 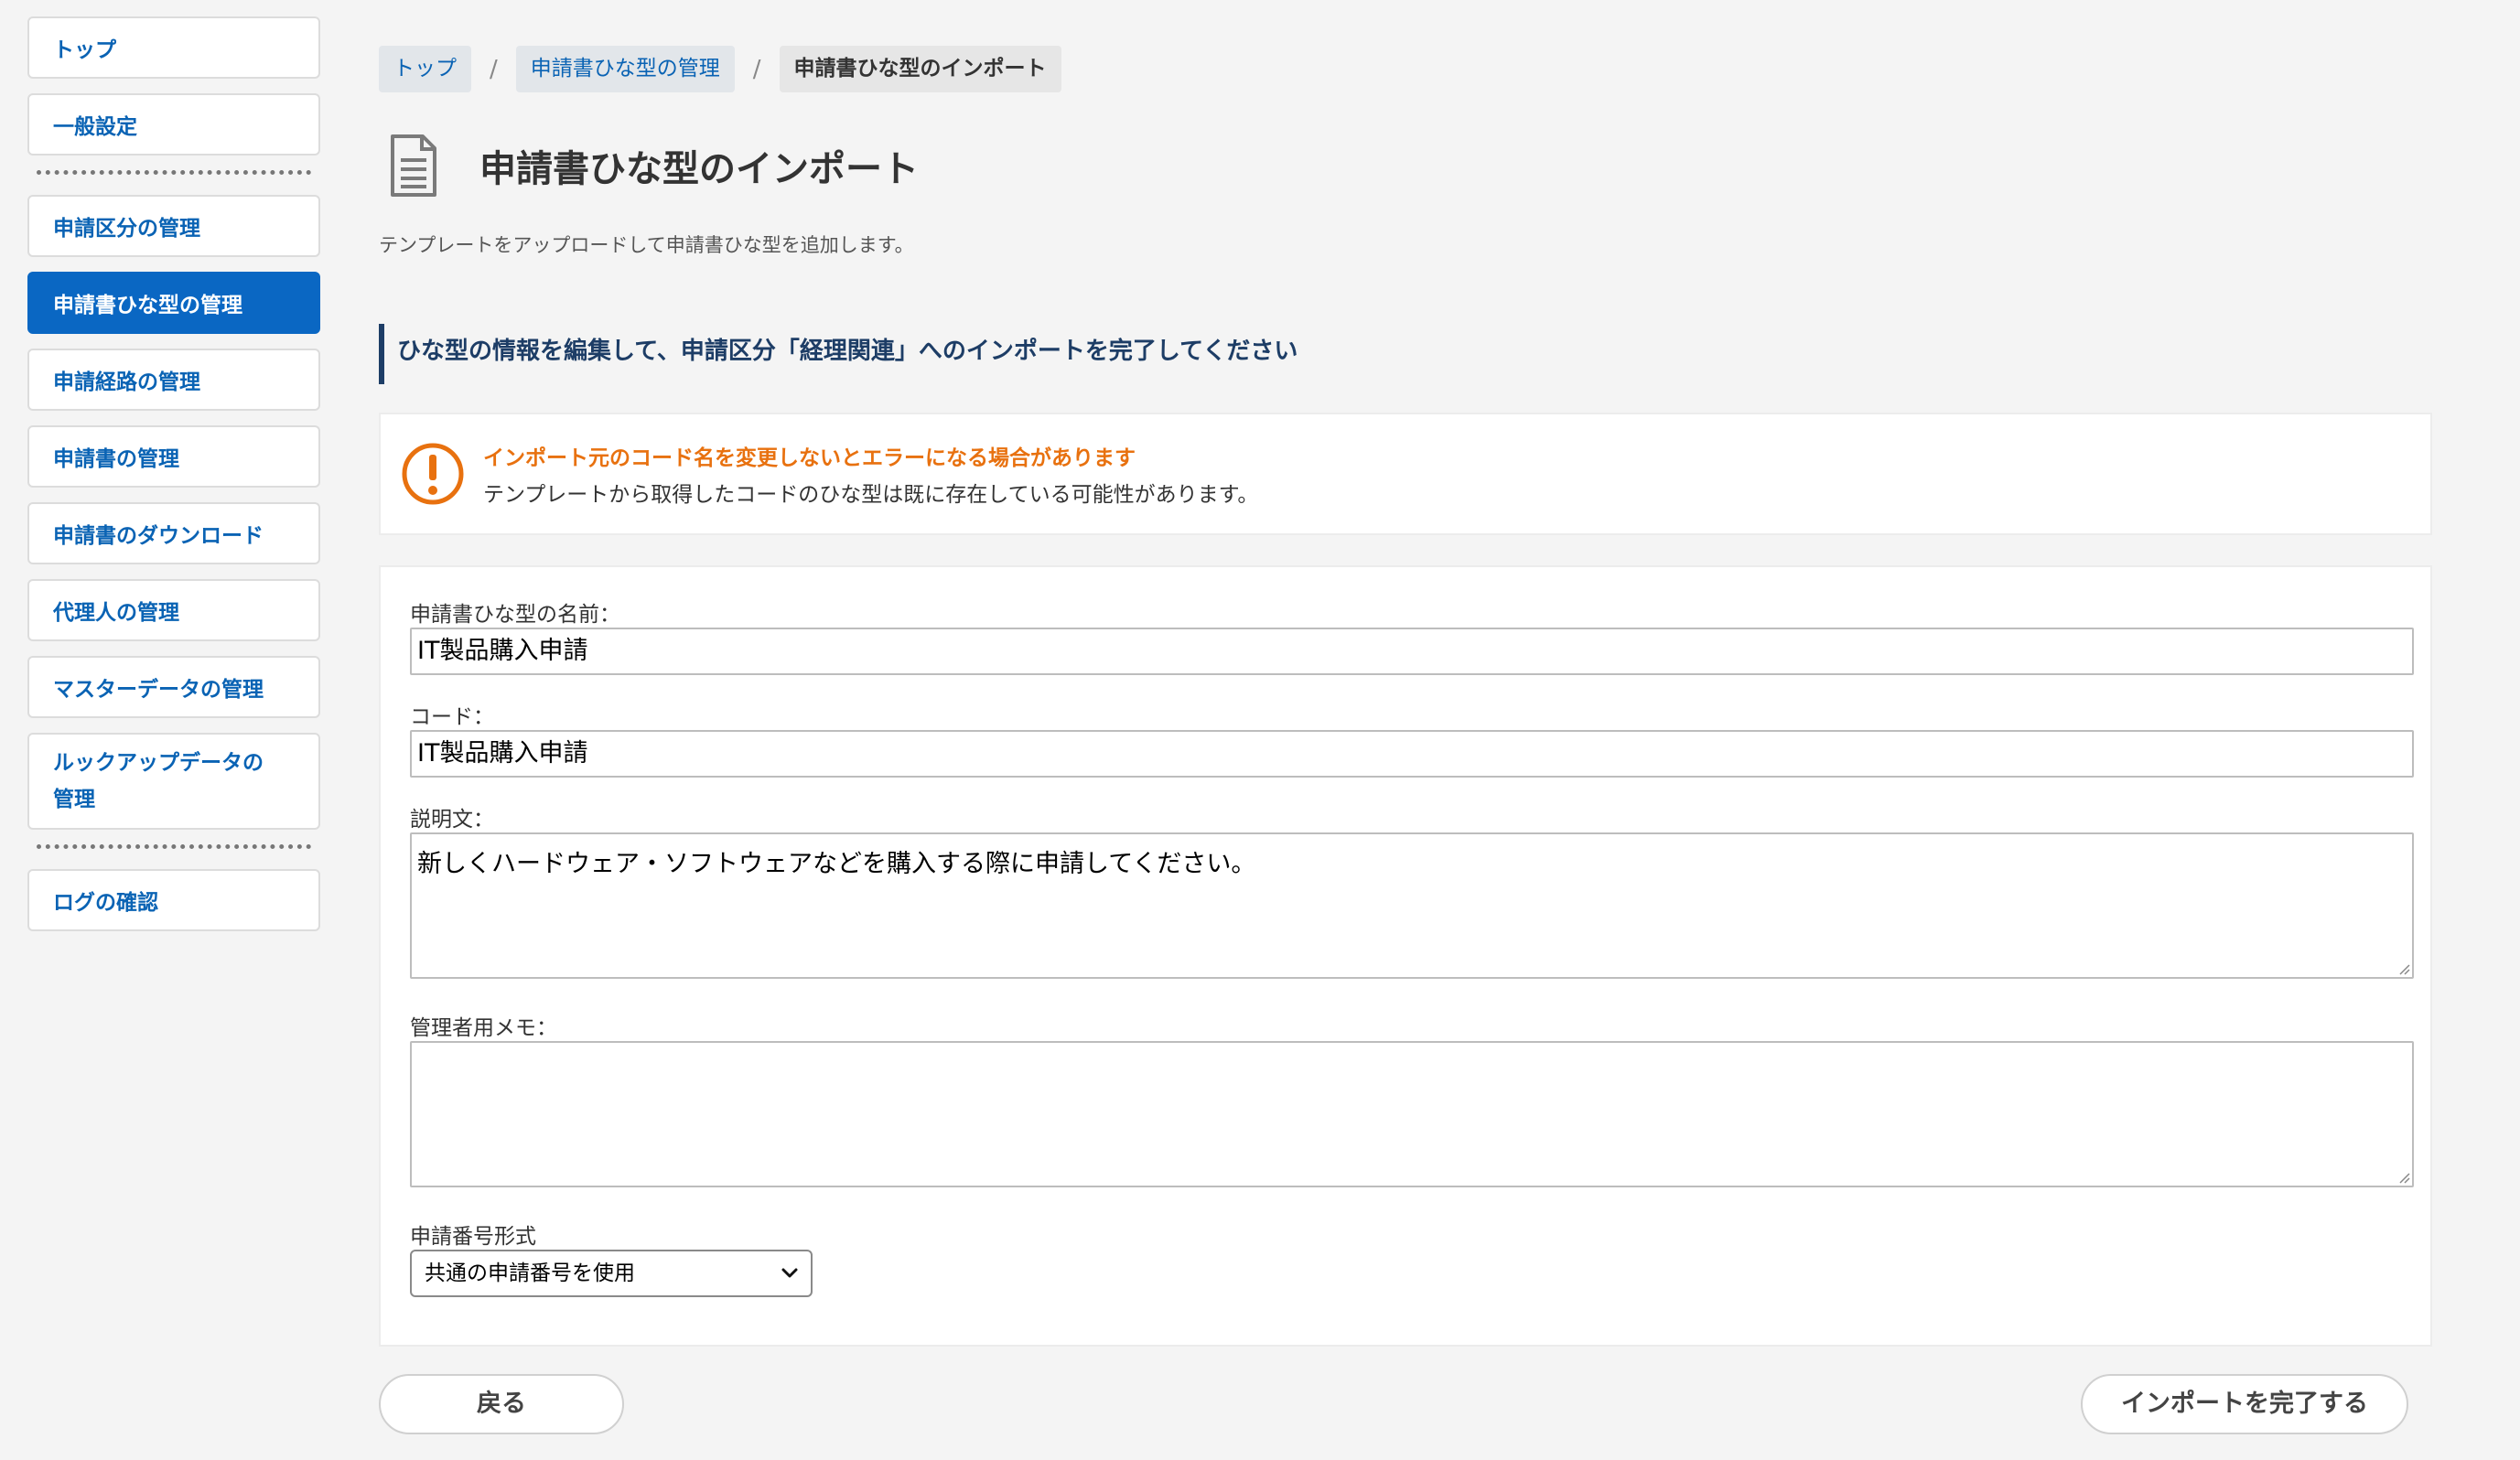 What do you see at coordinates (158, 781) in the screenshot?
I see `sidebar-item-label: ルックアップデータの管理` at bounding box center [158, 781].